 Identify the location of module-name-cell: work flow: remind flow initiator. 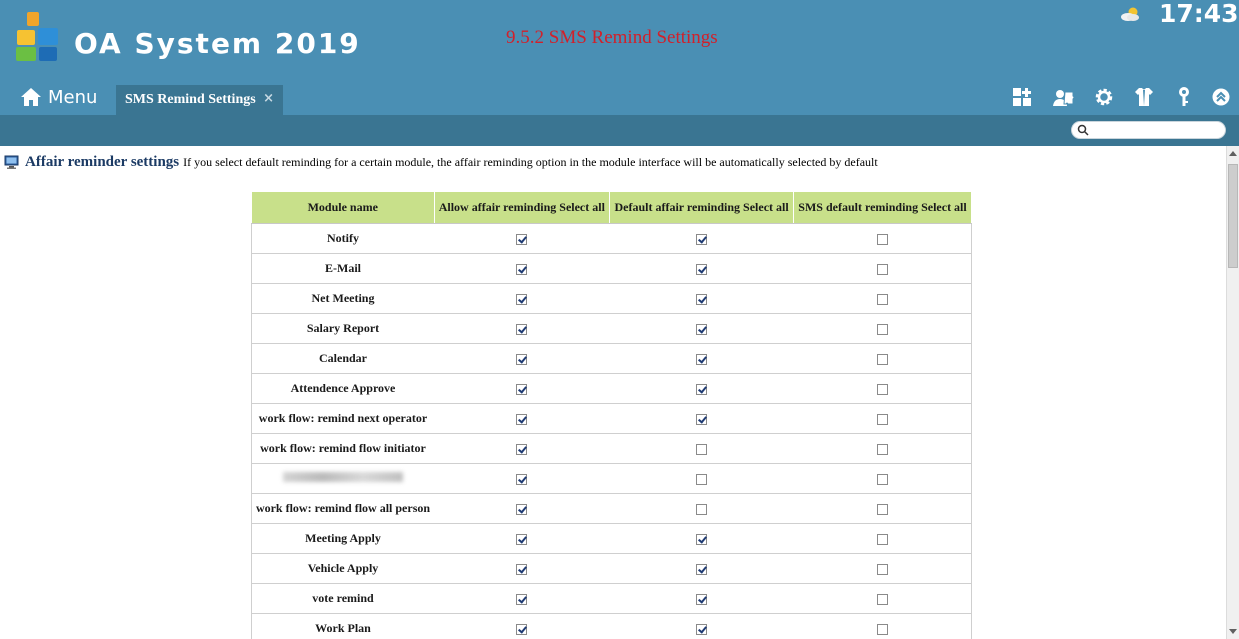
(342, 448).